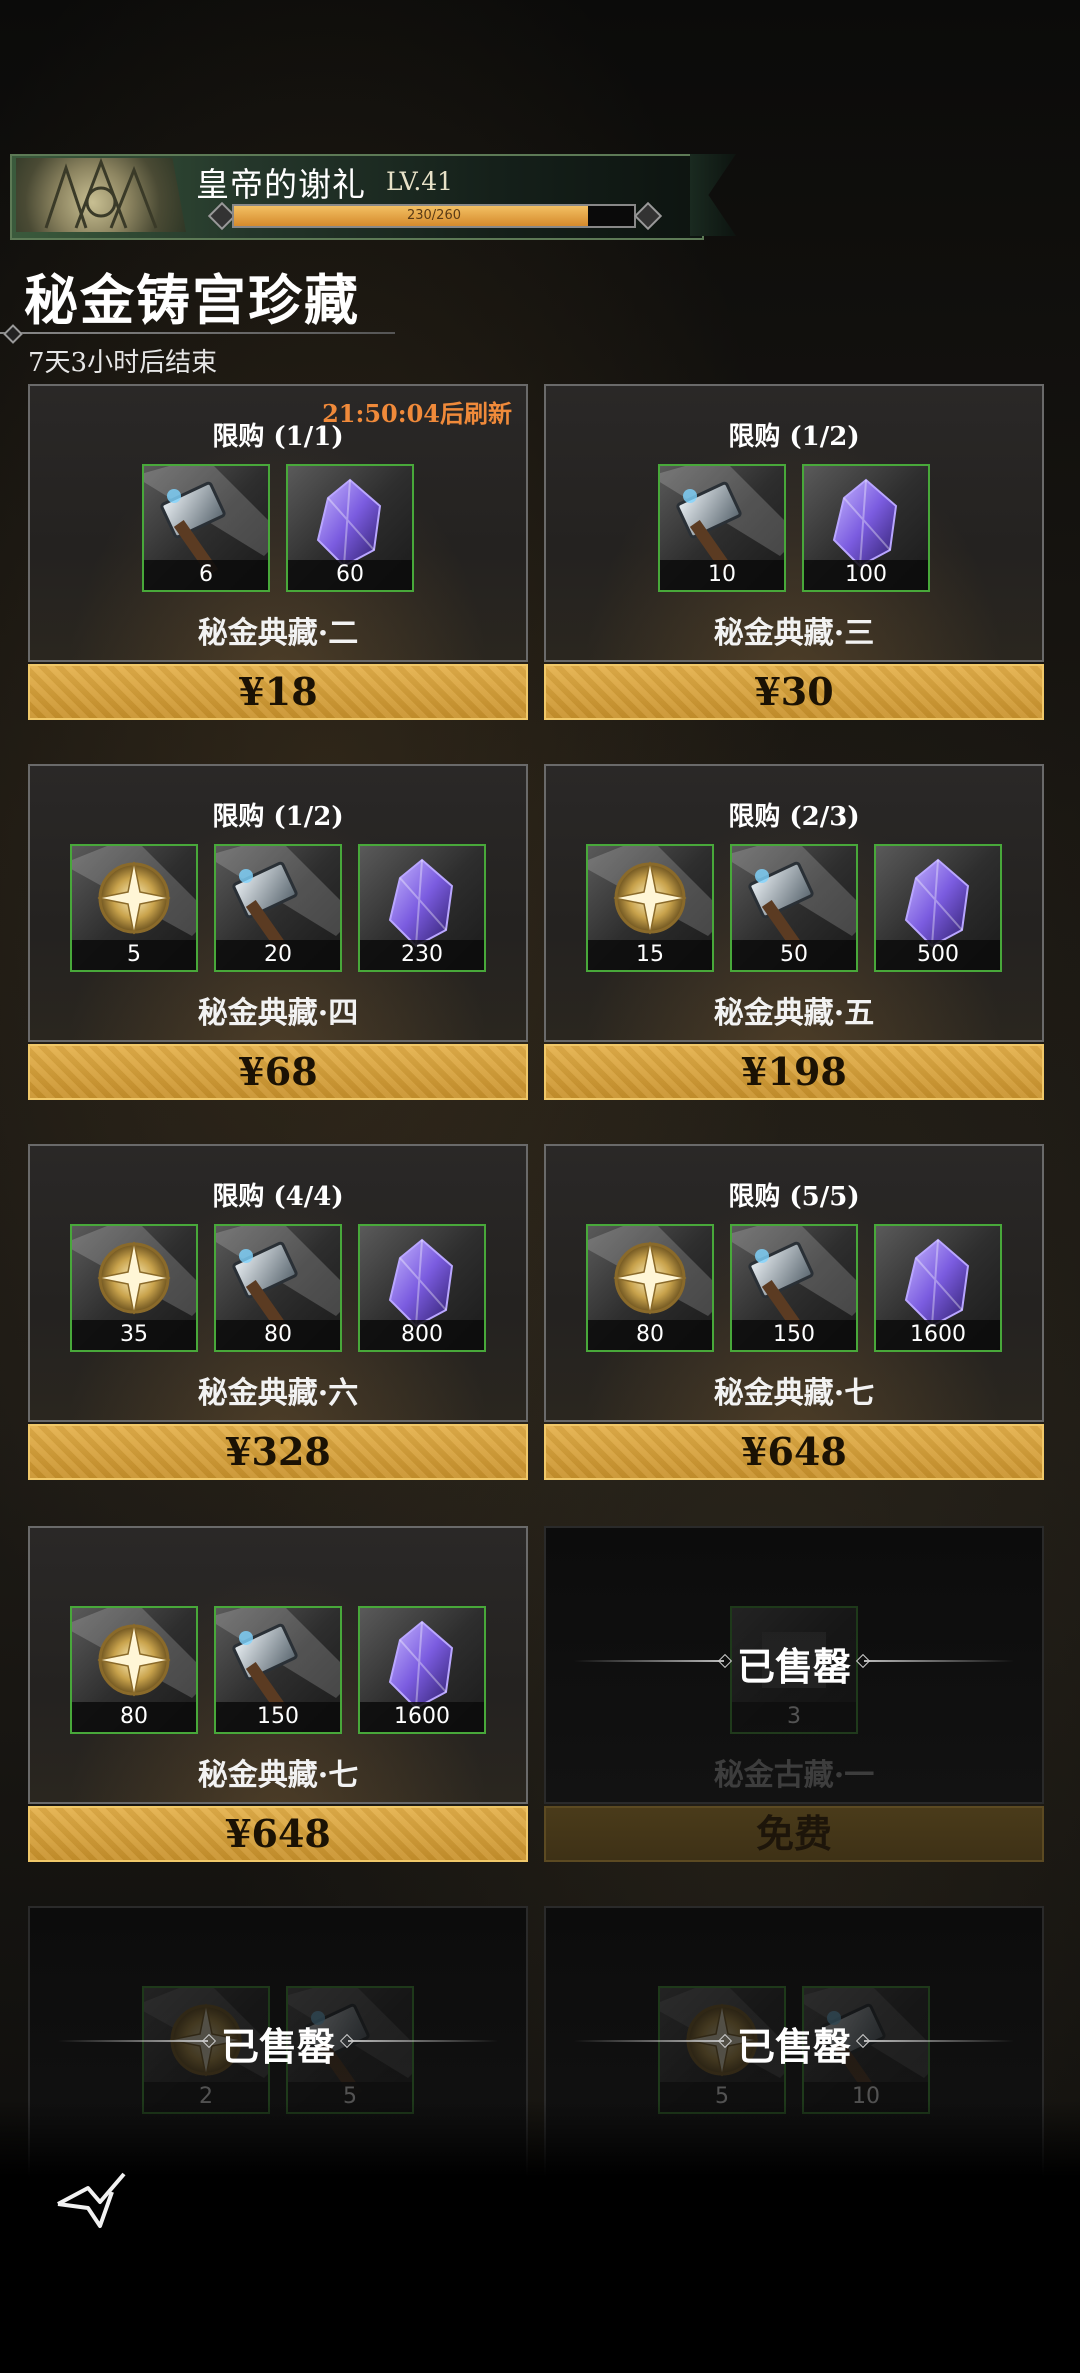  What do you see at coordinates (192, 300) in the screenshot?
I see `page-title: 秘金铸宫珍藏` at bounding box center [192, 300].